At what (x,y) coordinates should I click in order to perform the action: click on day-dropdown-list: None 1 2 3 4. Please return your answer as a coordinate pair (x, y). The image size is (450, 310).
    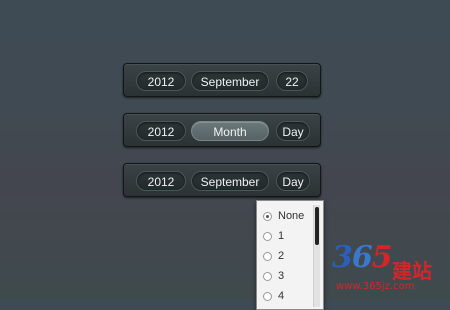
    Looking at the image, I should click on (290, 255).